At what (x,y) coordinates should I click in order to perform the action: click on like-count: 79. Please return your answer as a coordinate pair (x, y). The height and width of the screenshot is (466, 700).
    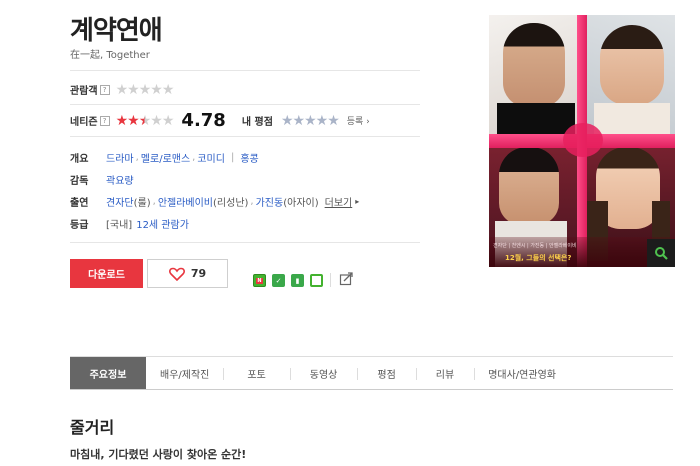
    Looking at the image, I should click on (198, 273).